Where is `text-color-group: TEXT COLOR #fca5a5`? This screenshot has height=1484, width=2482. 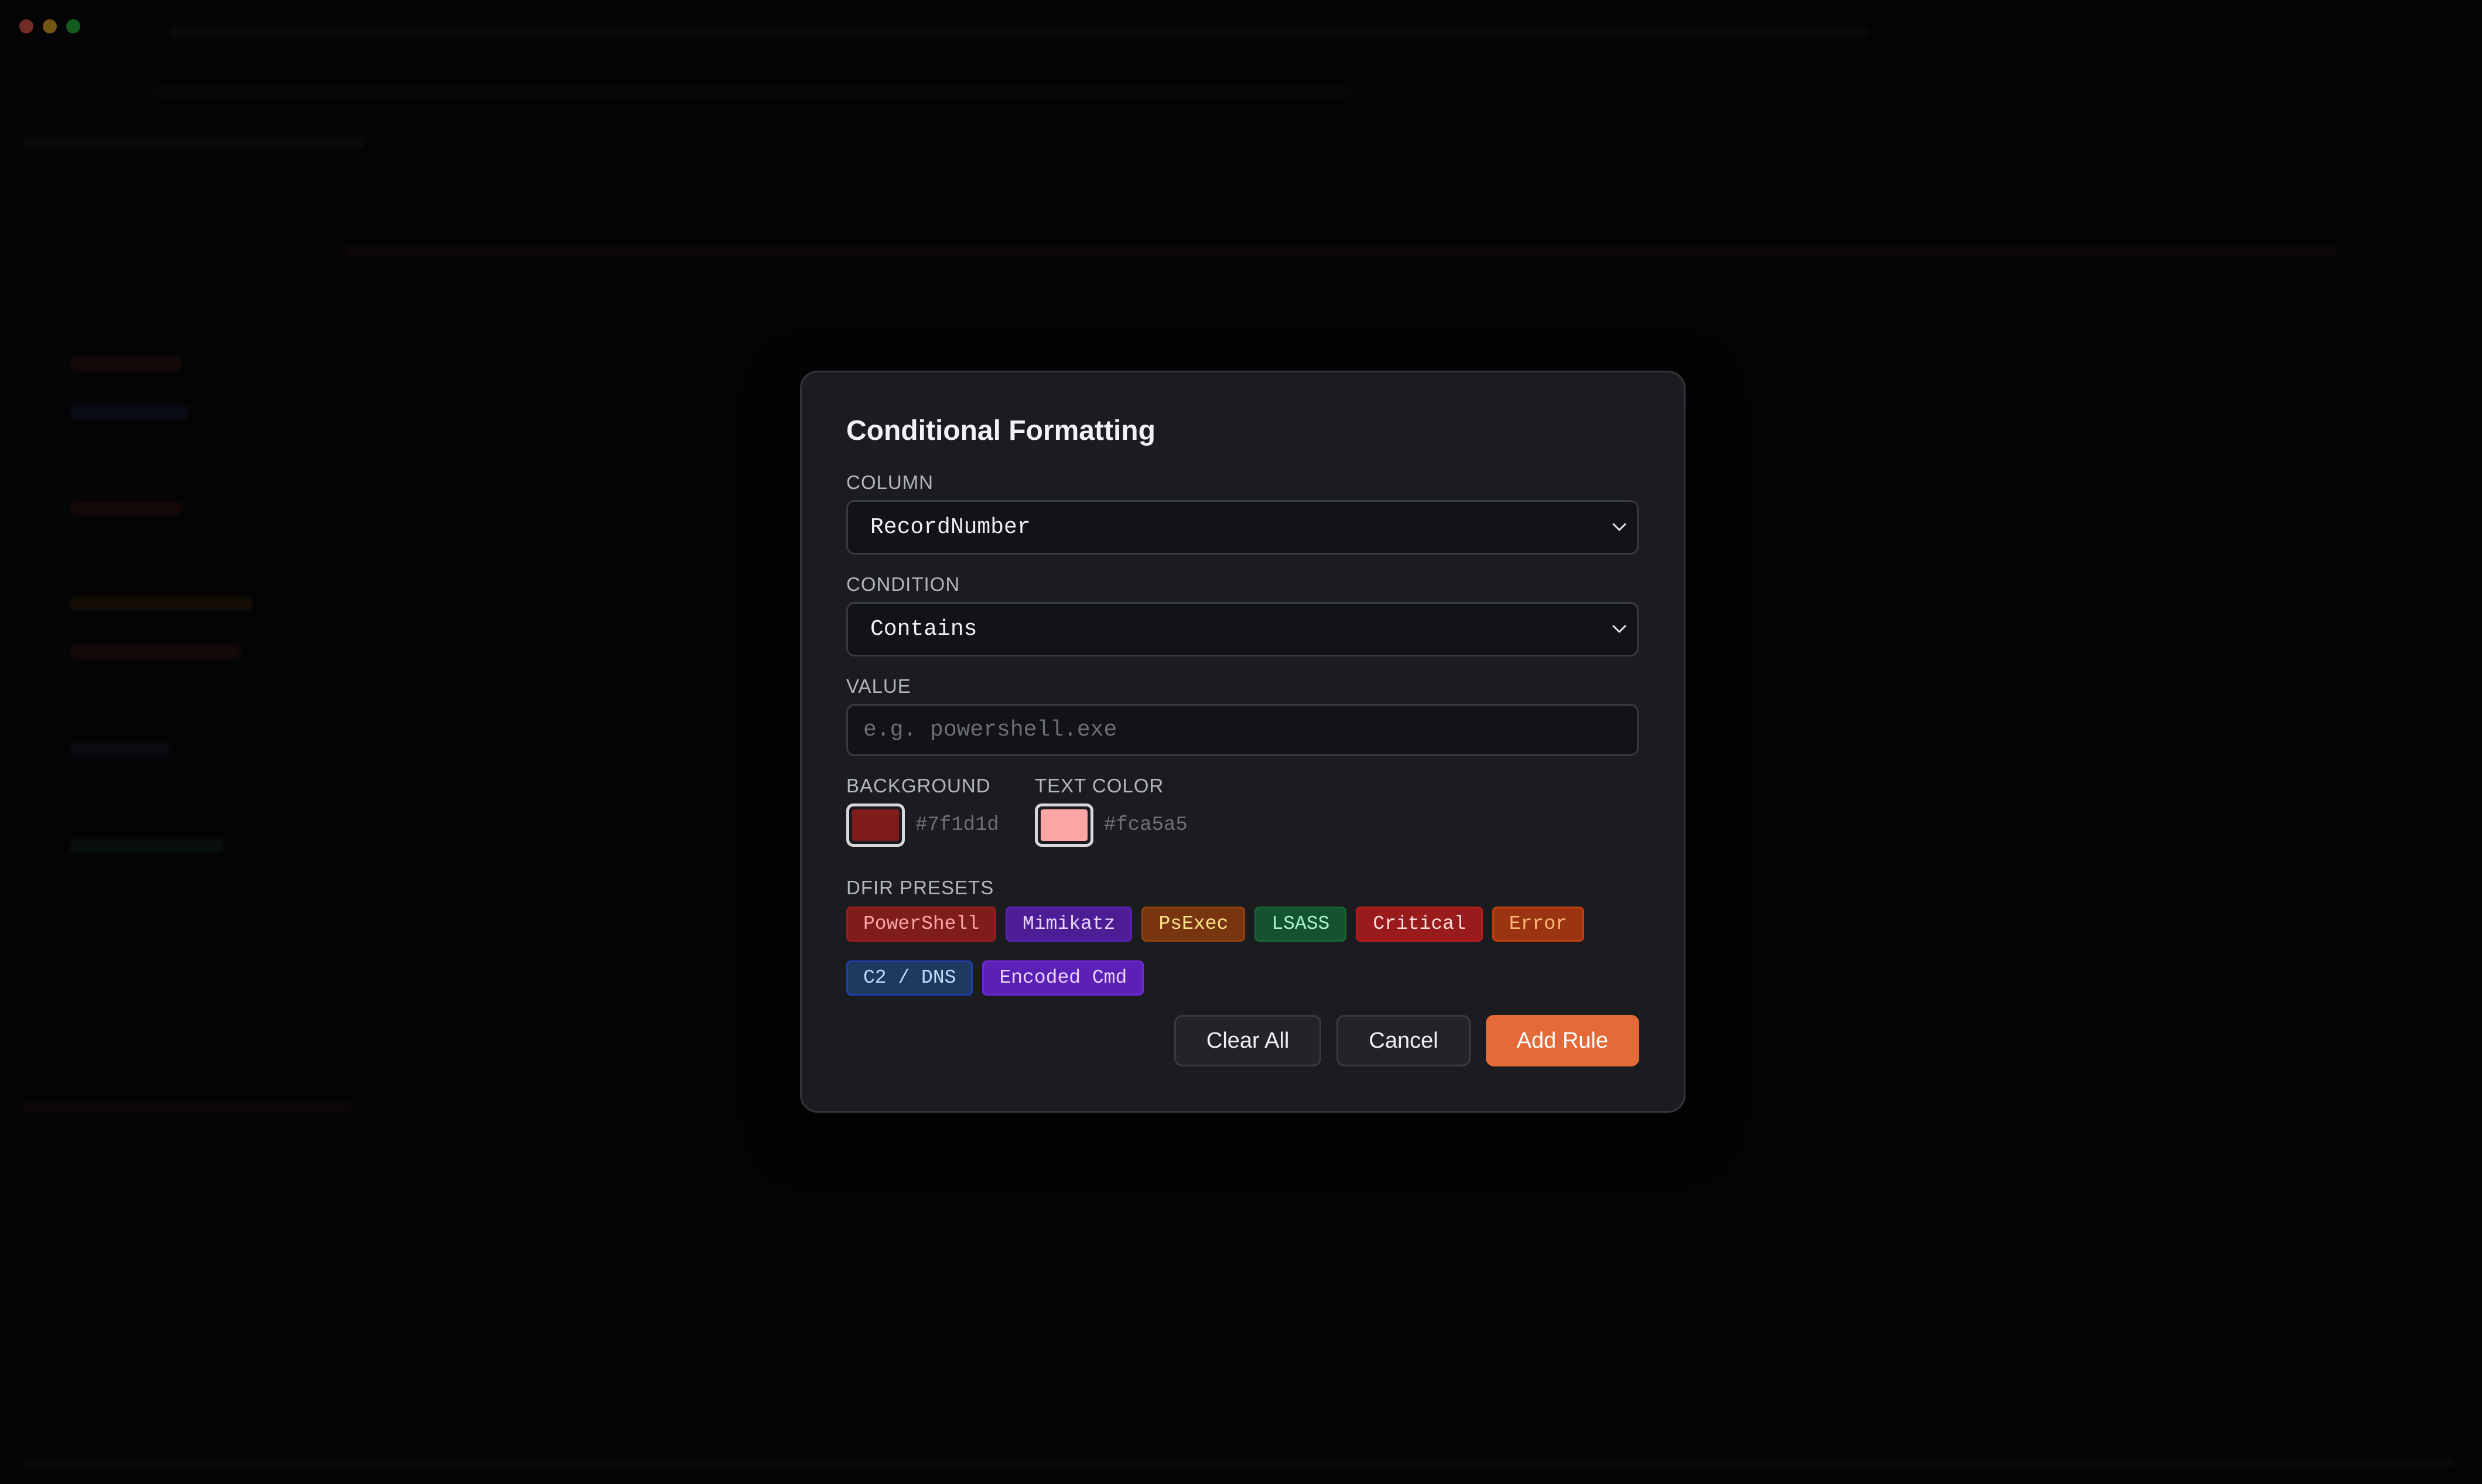
text-color-group: TEXT COLOR #fca5a5 is located at coordinates (1129, 811).